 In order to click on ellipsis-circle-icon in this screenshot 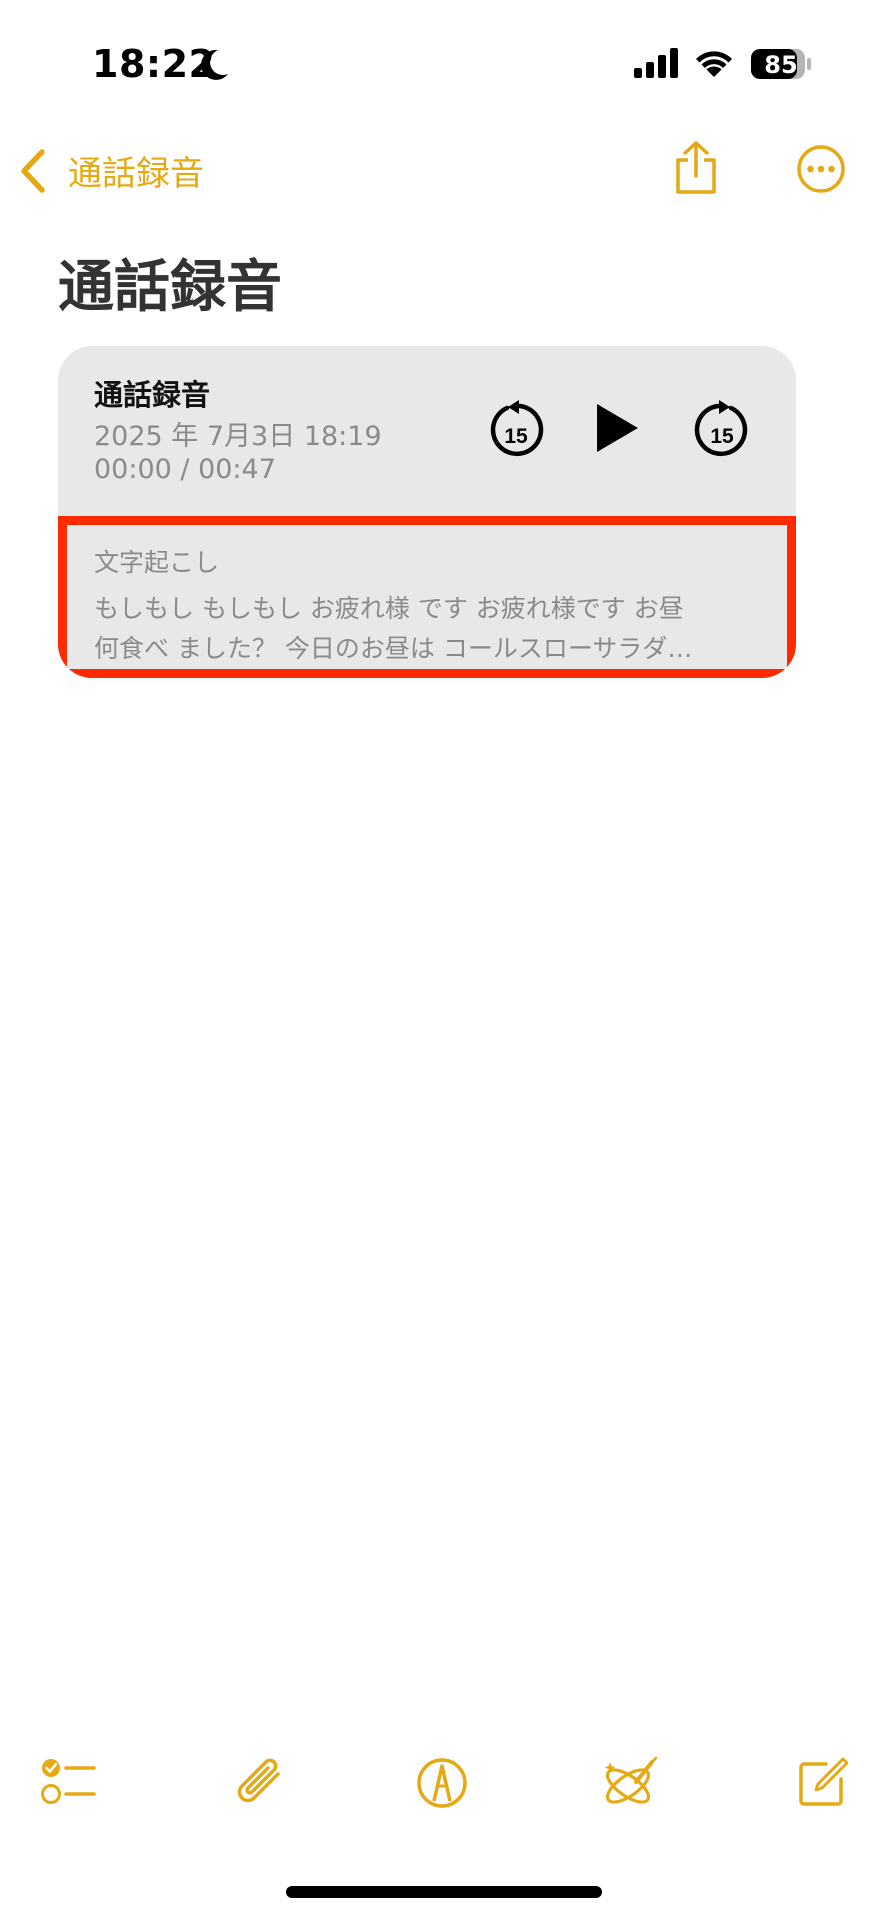, I will do `click(821, 169)`.